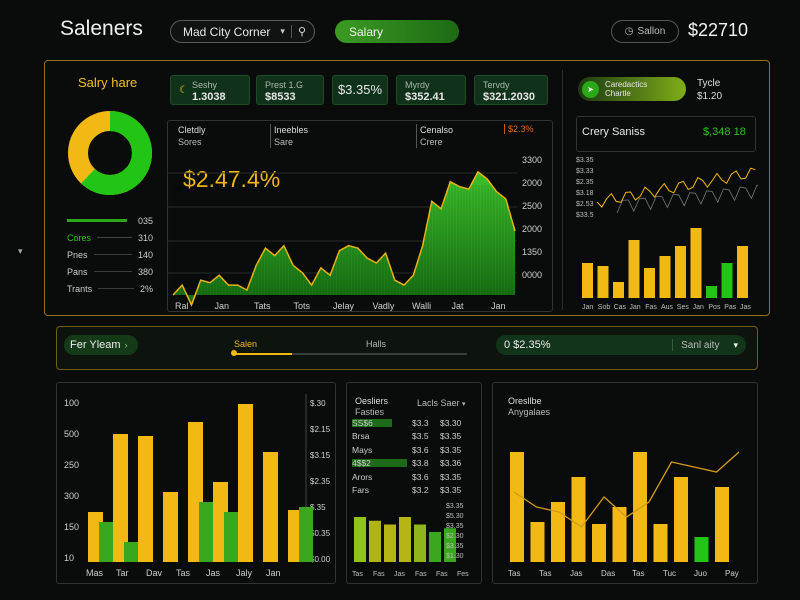  I want to click on y-tick-label: $3.35, so click(585, 160).